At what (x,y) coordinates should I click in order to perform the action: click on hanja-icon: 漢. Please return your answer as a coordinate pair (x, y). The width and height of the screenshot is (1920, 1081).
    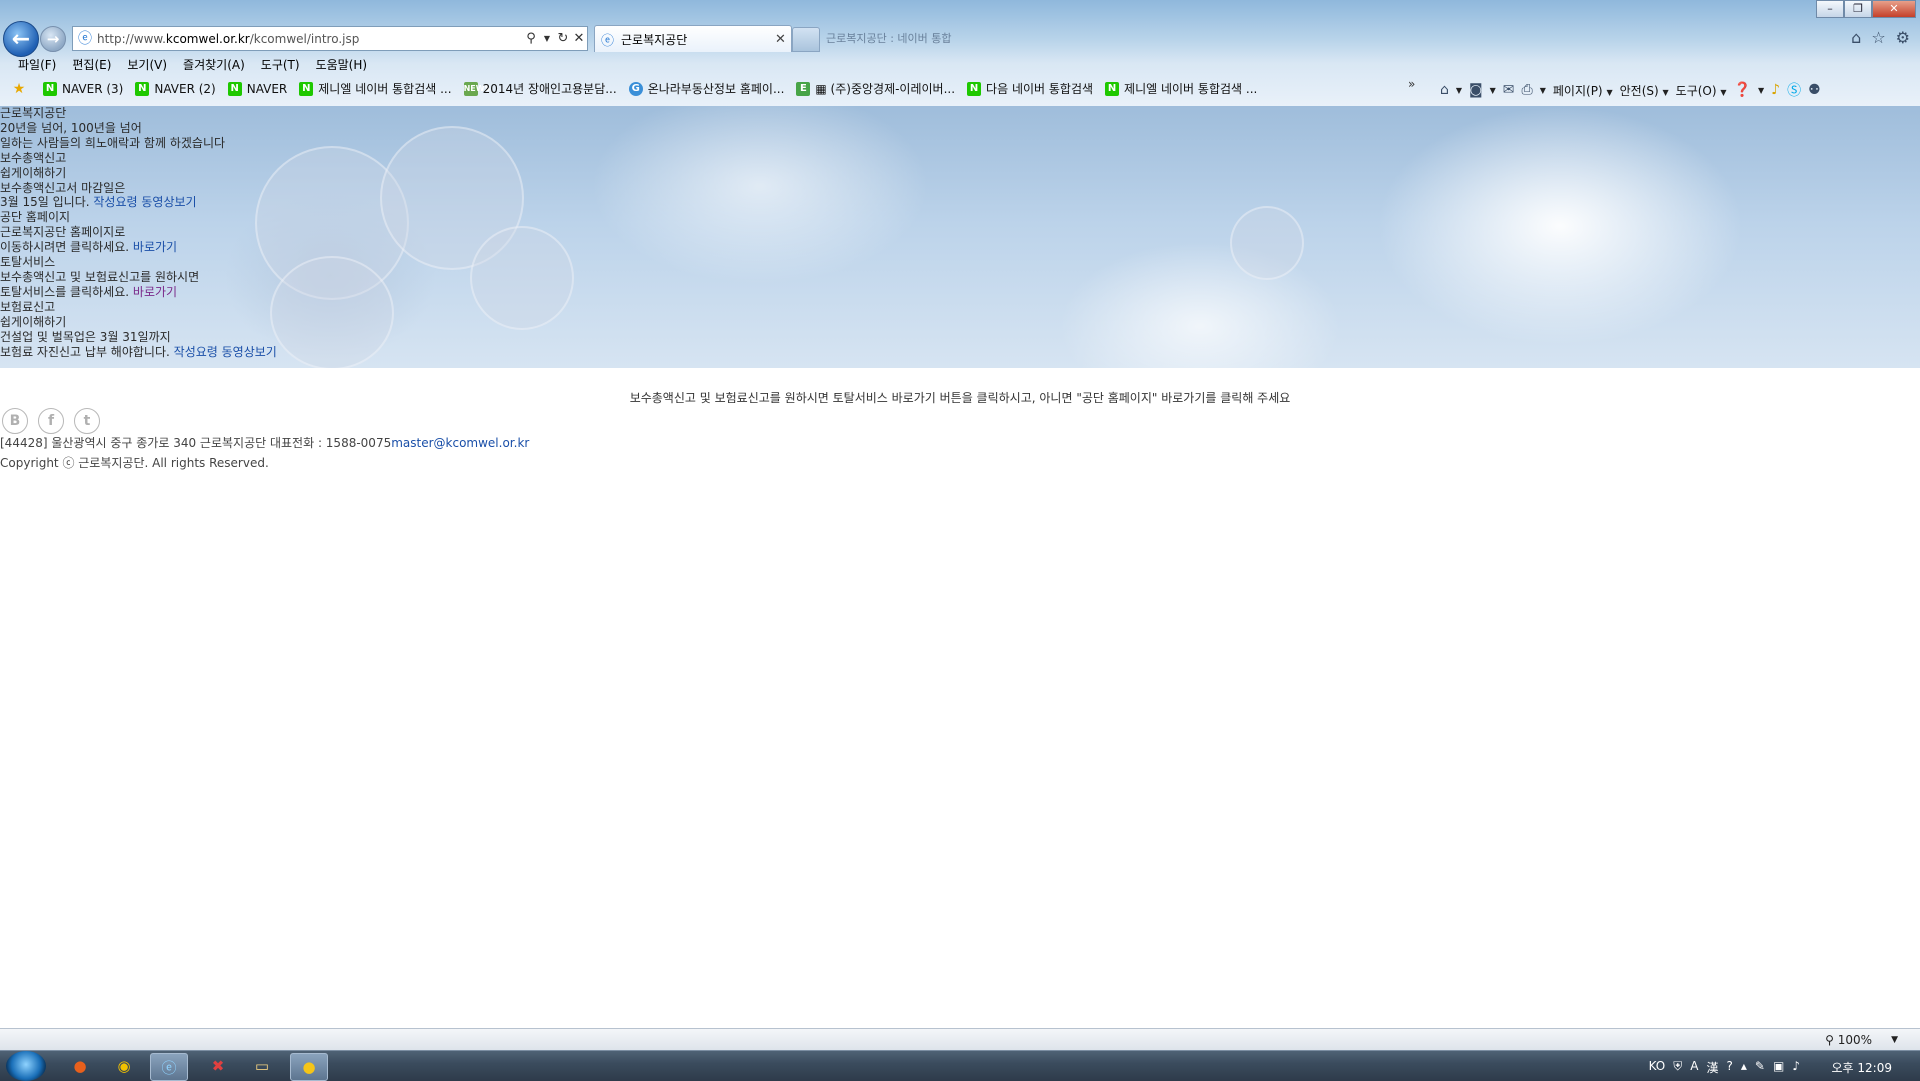
    Looking at the image, I should click on (1713, 1067).